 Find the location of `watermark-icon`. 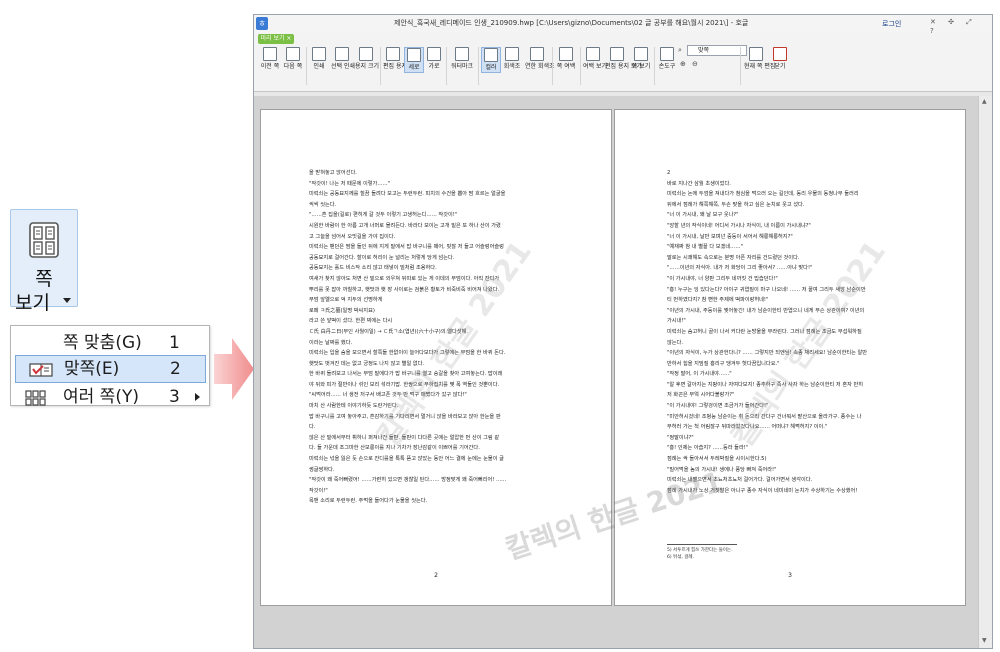

watermark-icon is located at coordinates (462, 54).